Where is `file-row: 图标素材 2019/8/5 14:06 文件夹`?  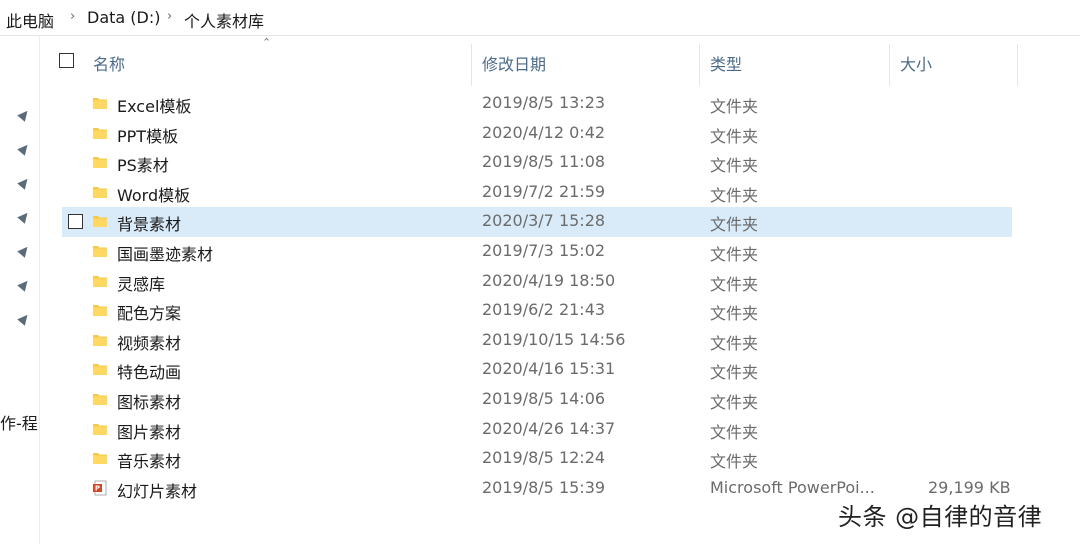 file-row: 图标素材 2019/8/5 14:06 文件夹 is located at coordinates (537, 400).